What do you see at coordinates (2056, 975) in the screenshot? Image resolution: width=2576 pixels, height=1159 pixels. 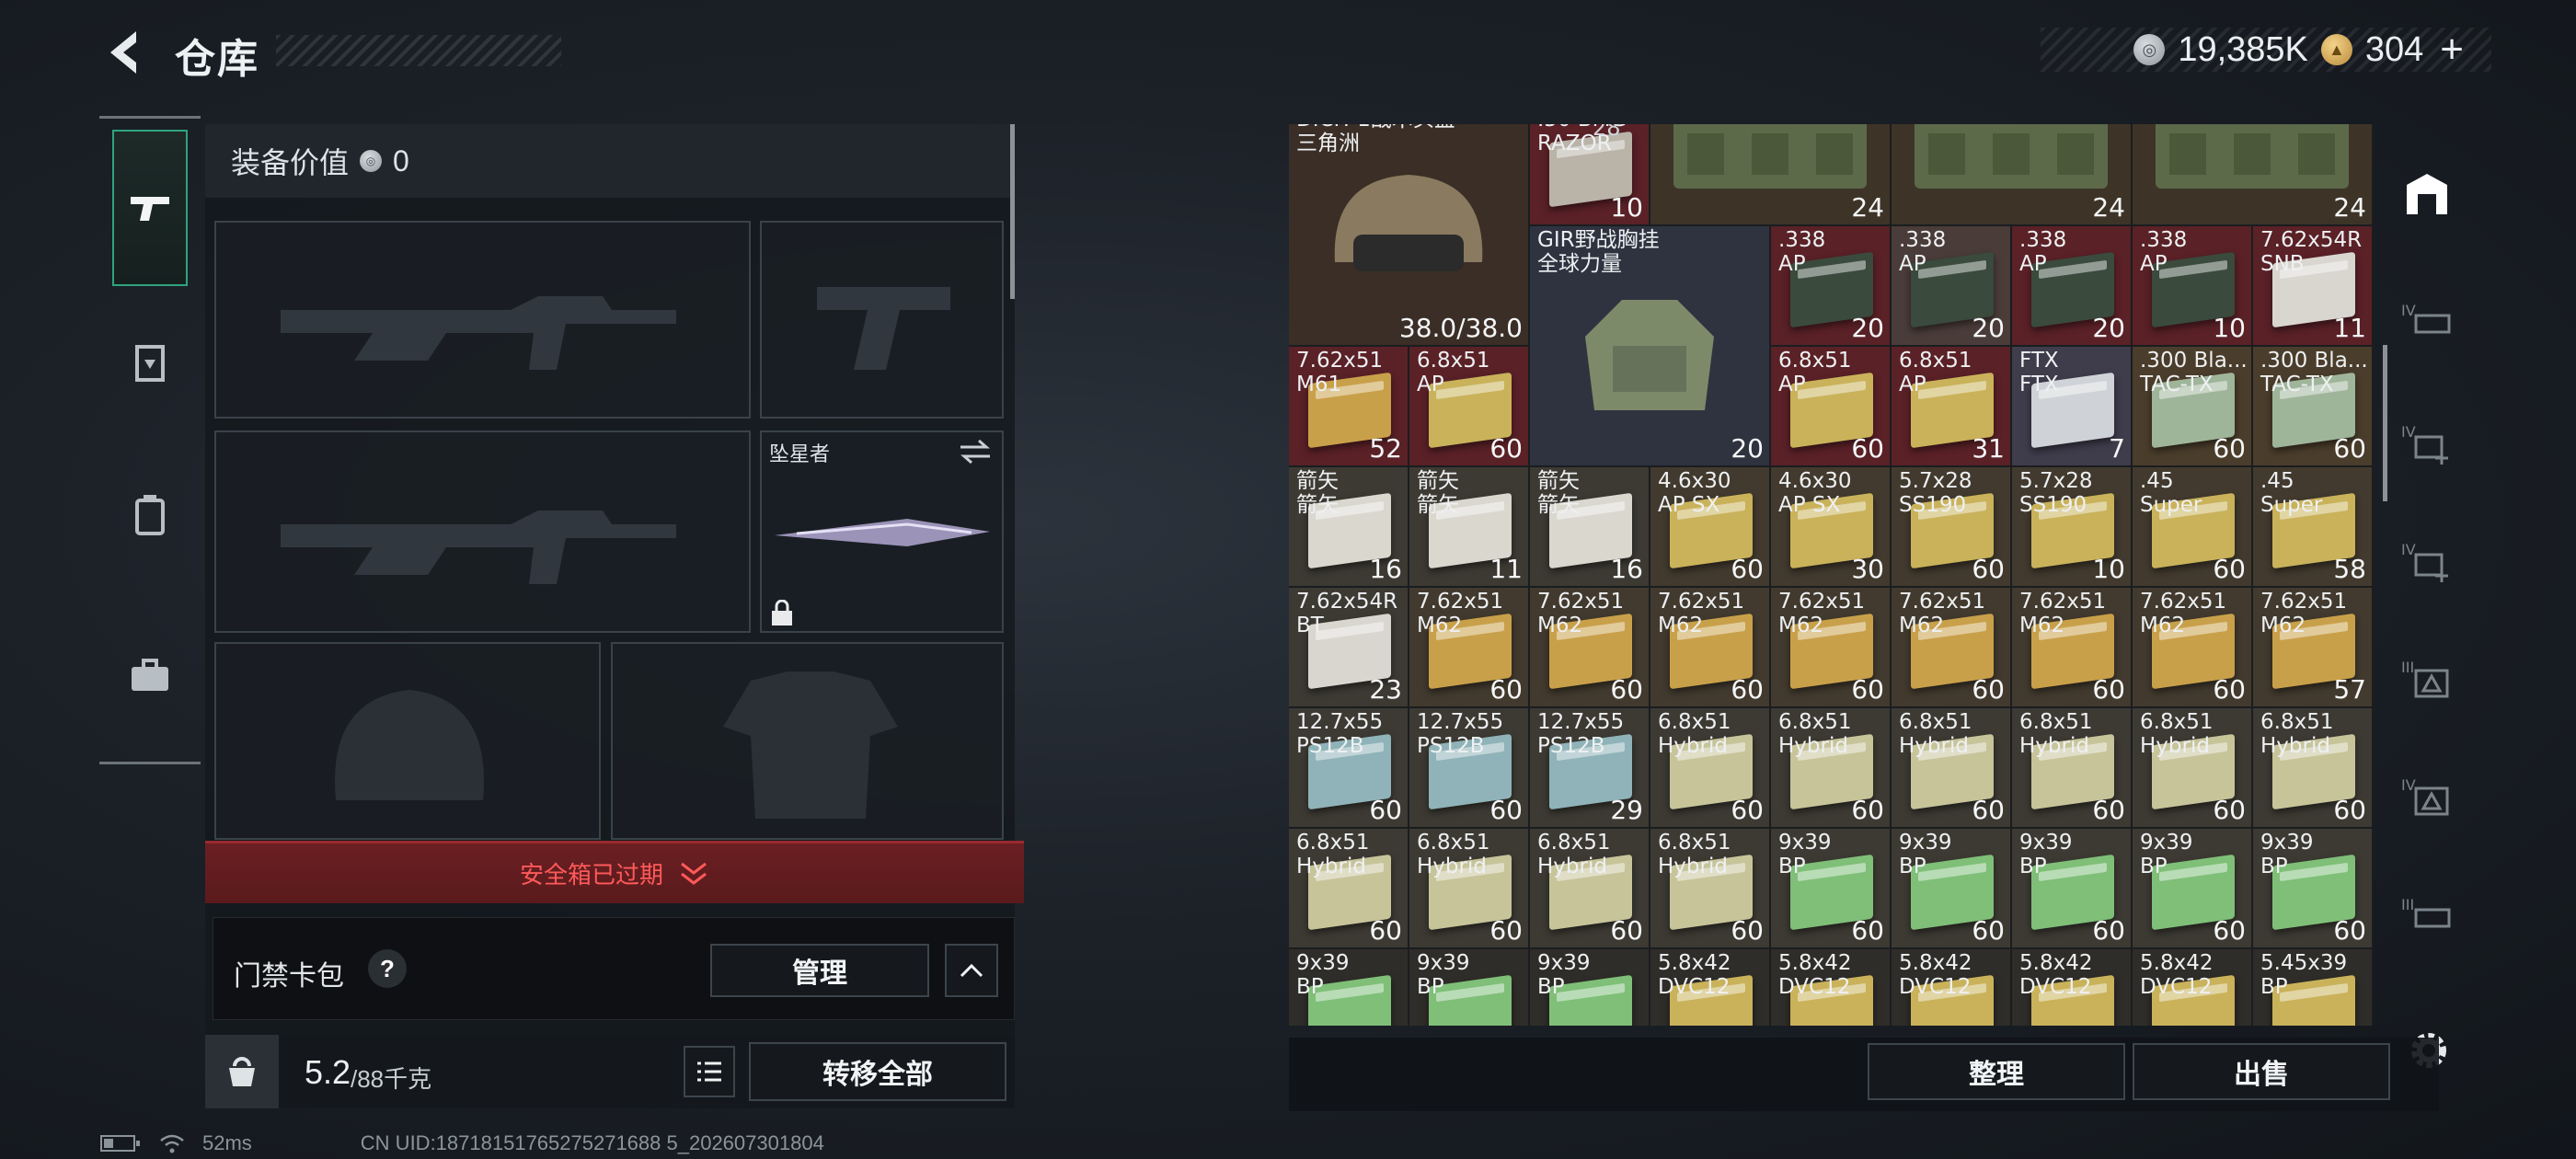 I see `item-name: 5.8x42 DVC12` at bounding box center [2056, 975].